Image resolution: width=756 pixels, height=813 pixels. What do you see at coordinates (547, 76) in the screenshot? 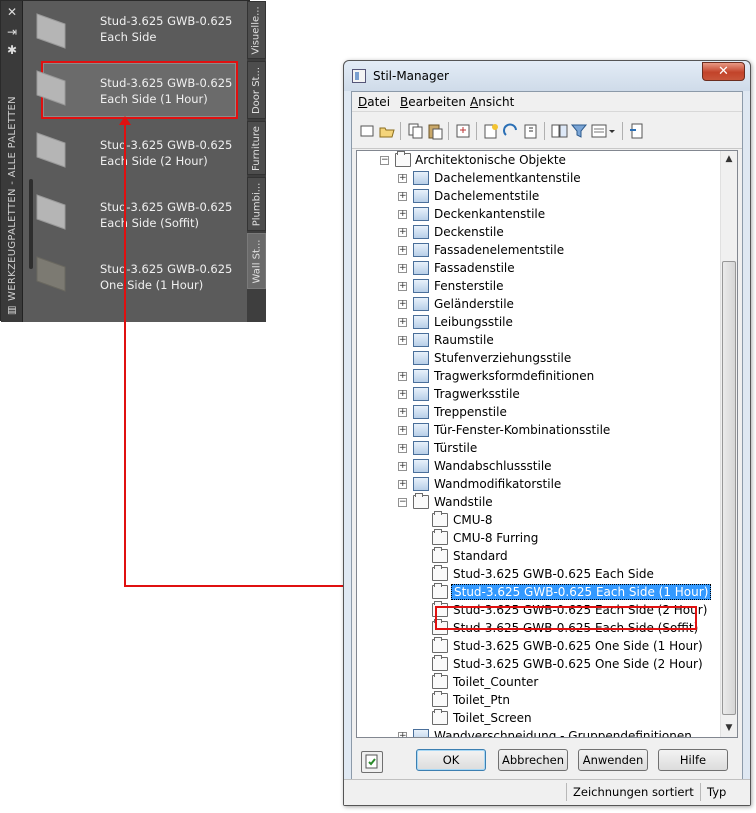
I see `title-bar: Stil-Manager ✕` at bounding box center [547, 76].